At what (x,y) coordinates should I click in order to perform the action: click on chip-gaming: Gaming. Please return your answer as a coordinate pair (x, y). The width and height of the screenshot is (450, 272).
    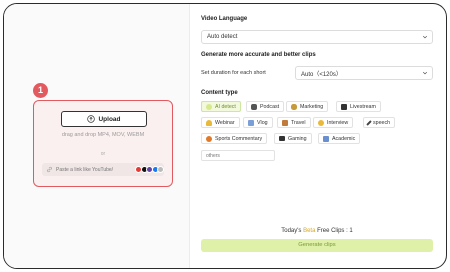
    Looking at the image, I should click on (293, 138).